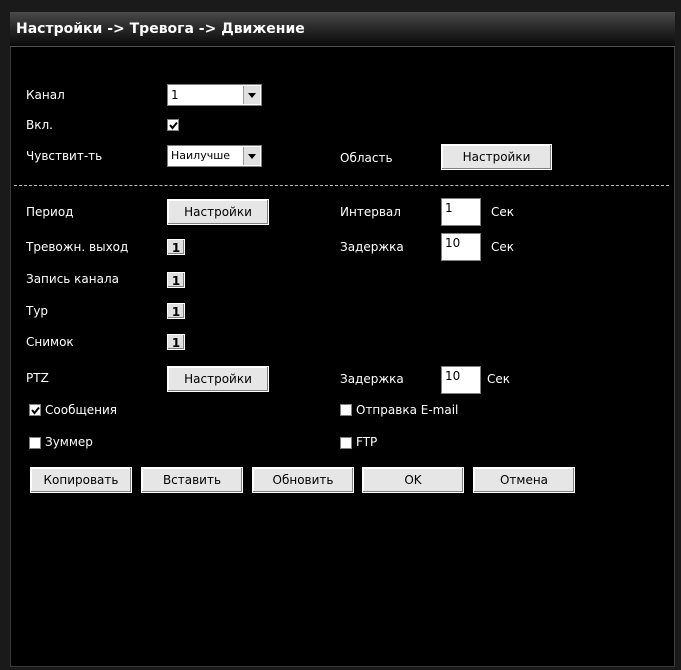 This screenshot has height=670, width=681. What do you see at coordinates (39, 125) in the screenshot?
I see `enabled-label: Вкл.` at bounding box center [39, 125].